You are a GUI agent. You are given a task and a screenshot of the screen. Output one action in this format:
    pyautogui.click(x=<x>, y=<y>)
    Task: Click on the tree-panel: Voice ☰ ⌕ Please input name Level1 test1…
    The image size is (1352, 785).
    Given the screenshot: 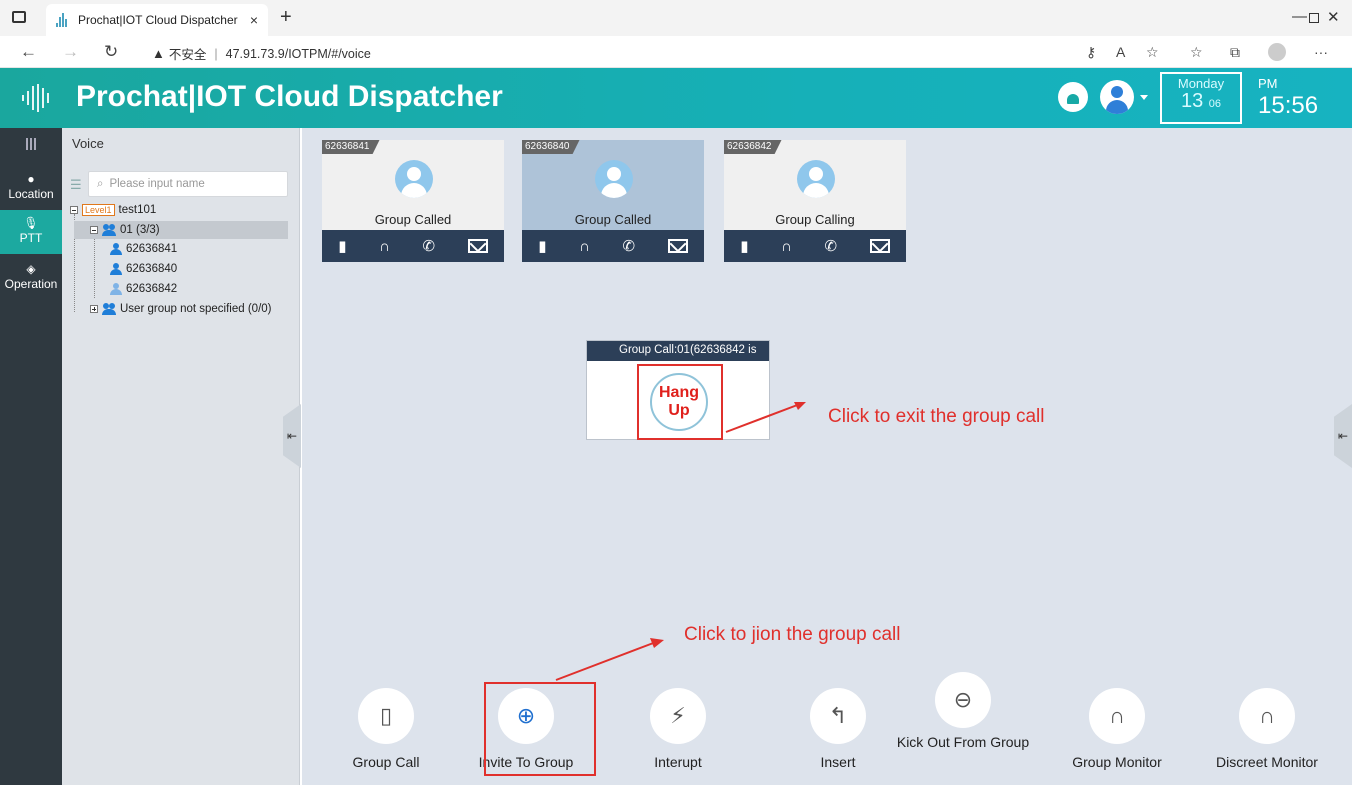 What is the action you would take?
    pyautogui.click(x=181, y=456)
    